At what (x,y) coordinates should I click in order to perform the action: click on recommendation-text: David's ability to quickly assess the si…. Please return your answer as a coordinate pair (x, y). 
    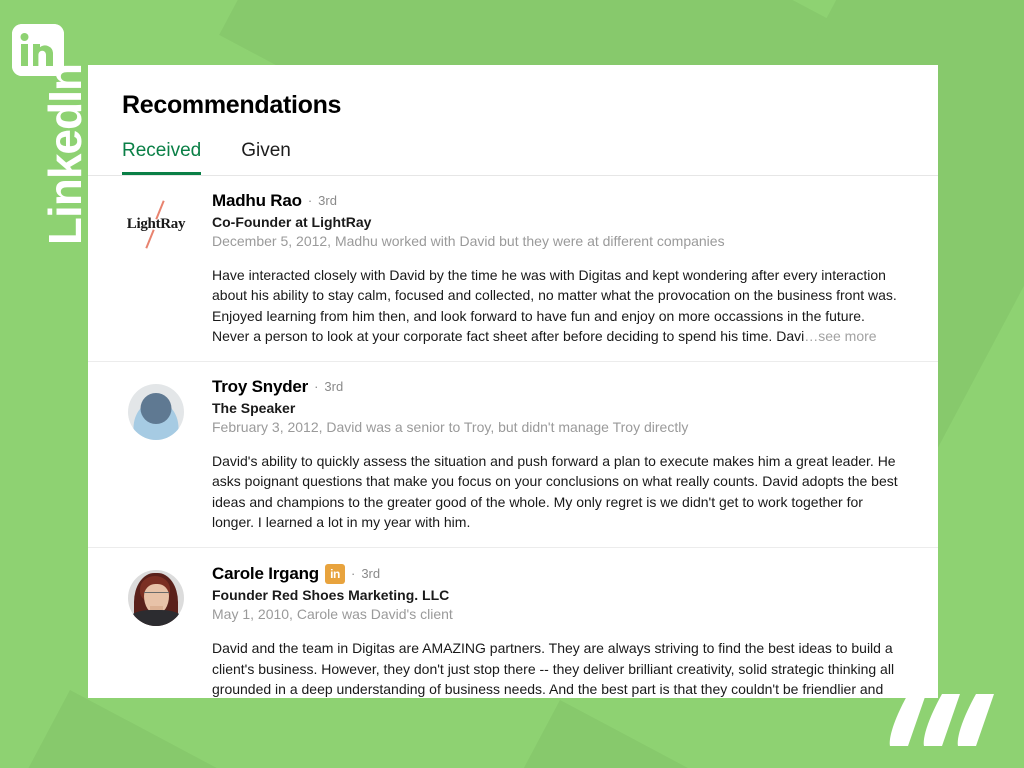
    Looking at the image, I should click on (558, 492).